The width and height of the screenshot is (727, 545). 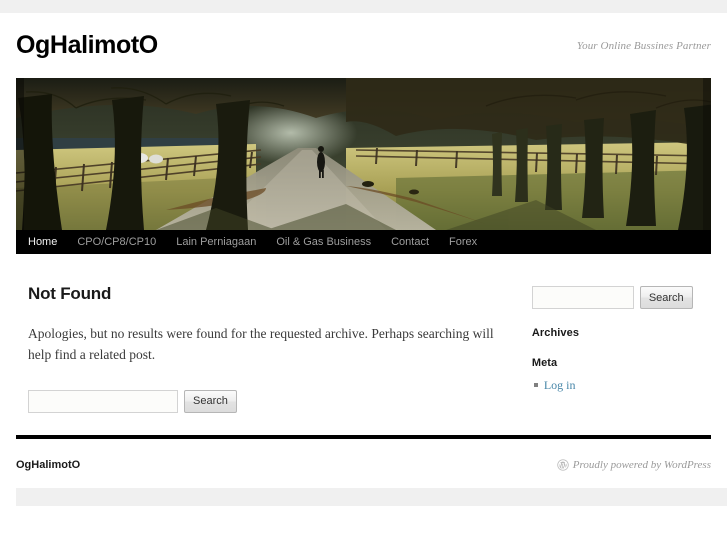 I want to click on list-item: Log in, so click(x=621, y=385).